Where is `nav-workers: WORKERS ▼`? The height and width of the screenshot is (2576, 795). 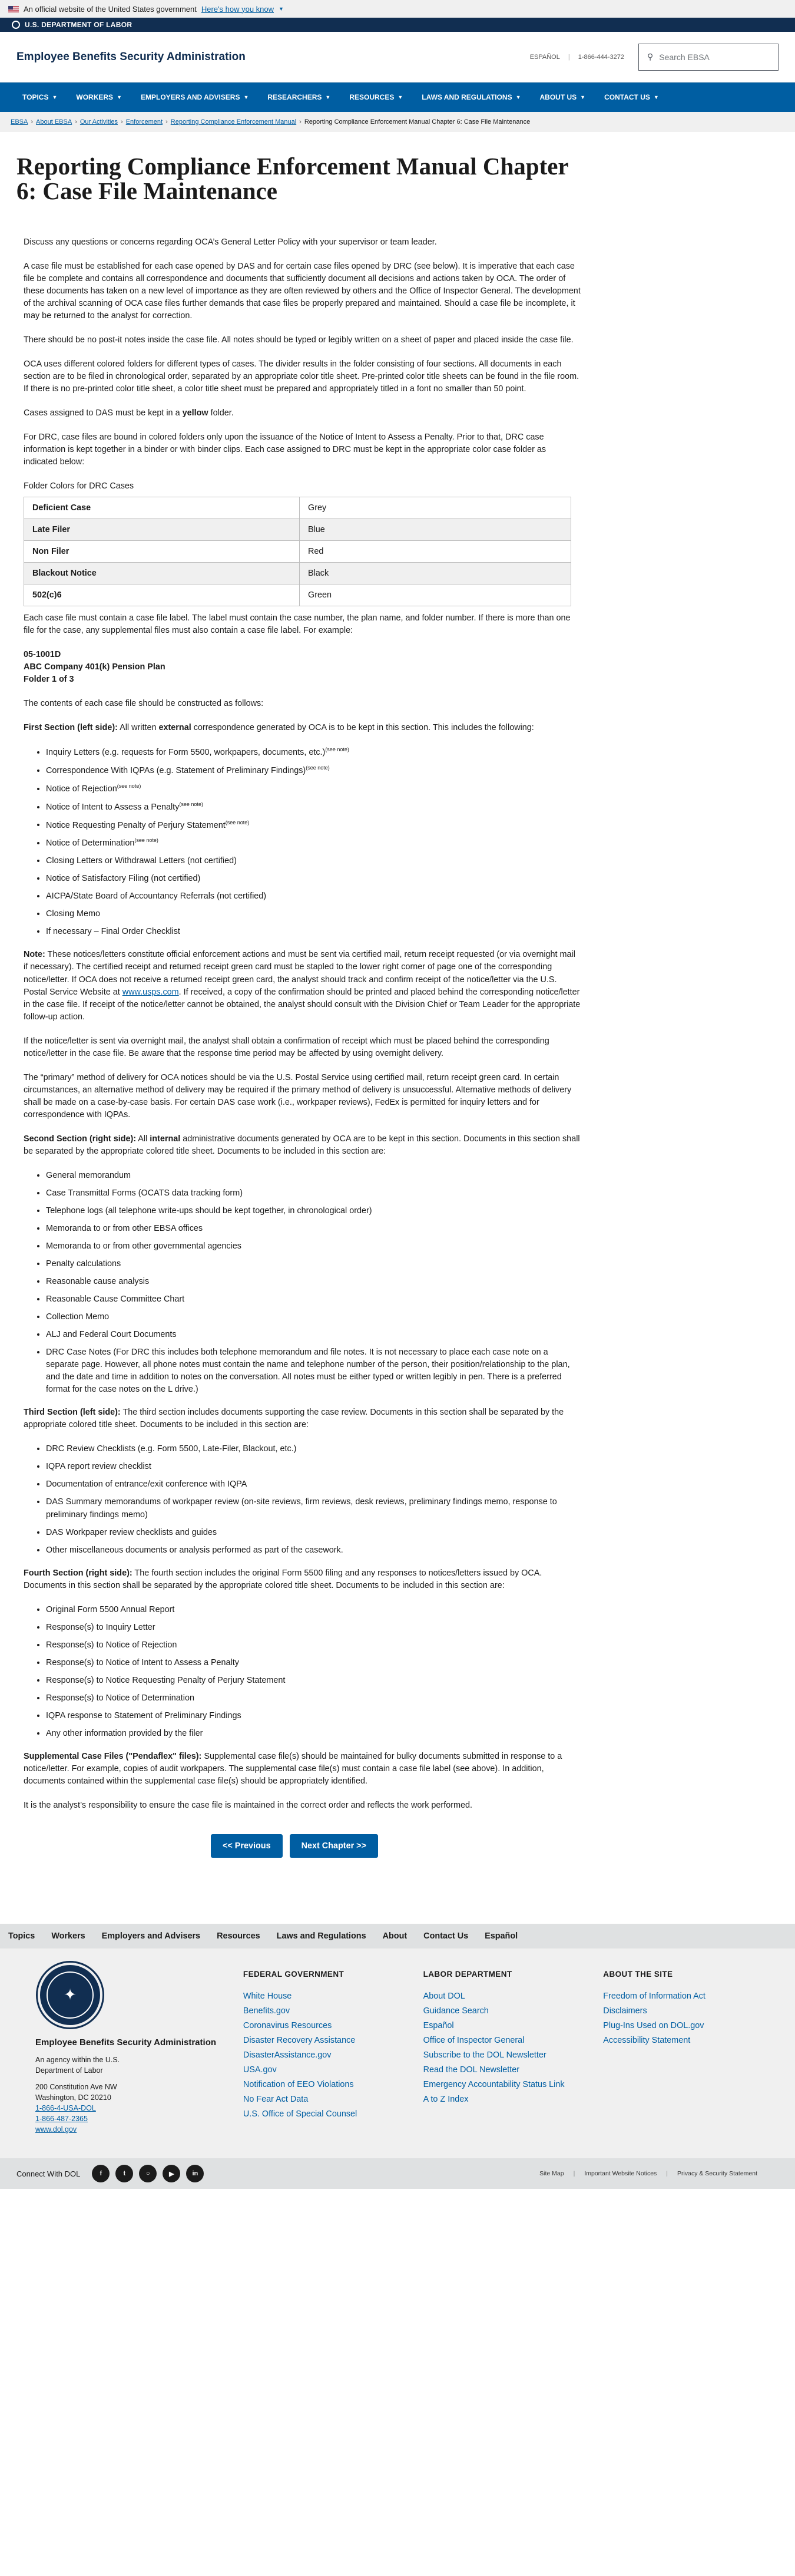 nav-workers: WORKERS ▼ is located at coordinates (99, 97).